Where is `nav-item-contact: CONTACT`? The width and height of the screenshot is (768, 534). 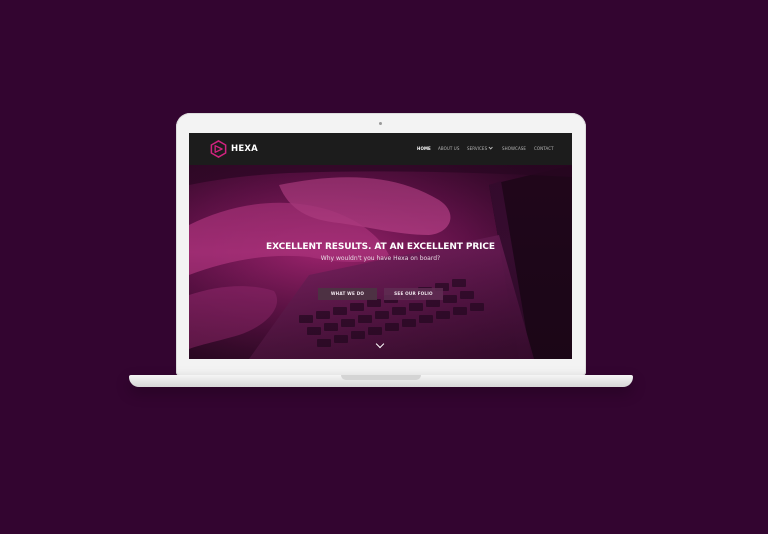 nav-item-contact: CONTACT is located at coordinates (544, 148).